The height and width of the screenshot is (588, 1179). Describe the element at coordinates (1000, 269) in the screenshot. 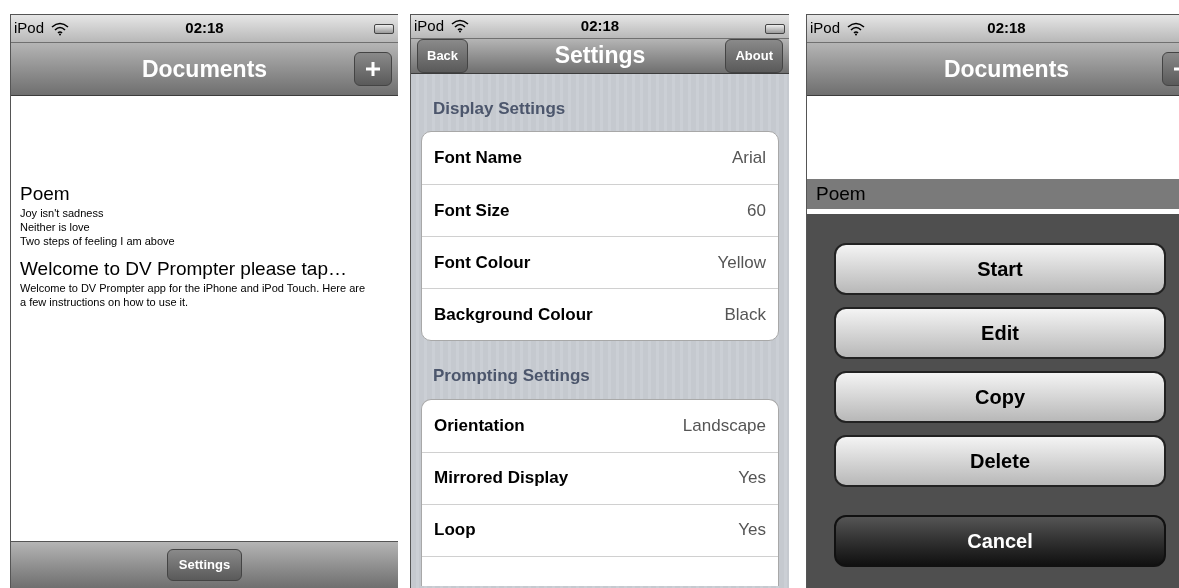

I see `action-button: Start` at that location.